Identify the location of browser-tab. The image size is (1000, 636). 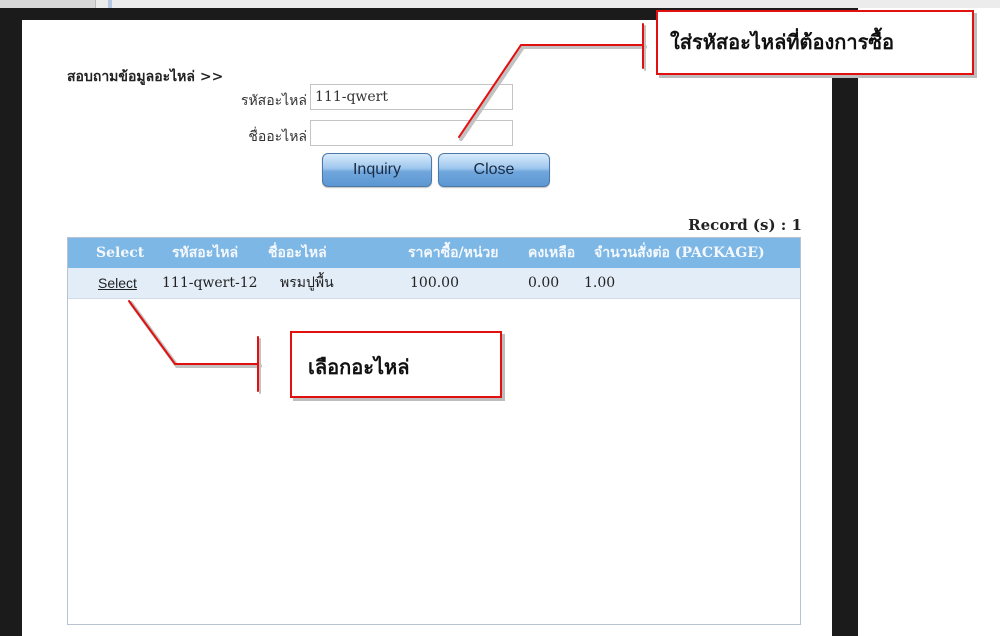
(48, 4).